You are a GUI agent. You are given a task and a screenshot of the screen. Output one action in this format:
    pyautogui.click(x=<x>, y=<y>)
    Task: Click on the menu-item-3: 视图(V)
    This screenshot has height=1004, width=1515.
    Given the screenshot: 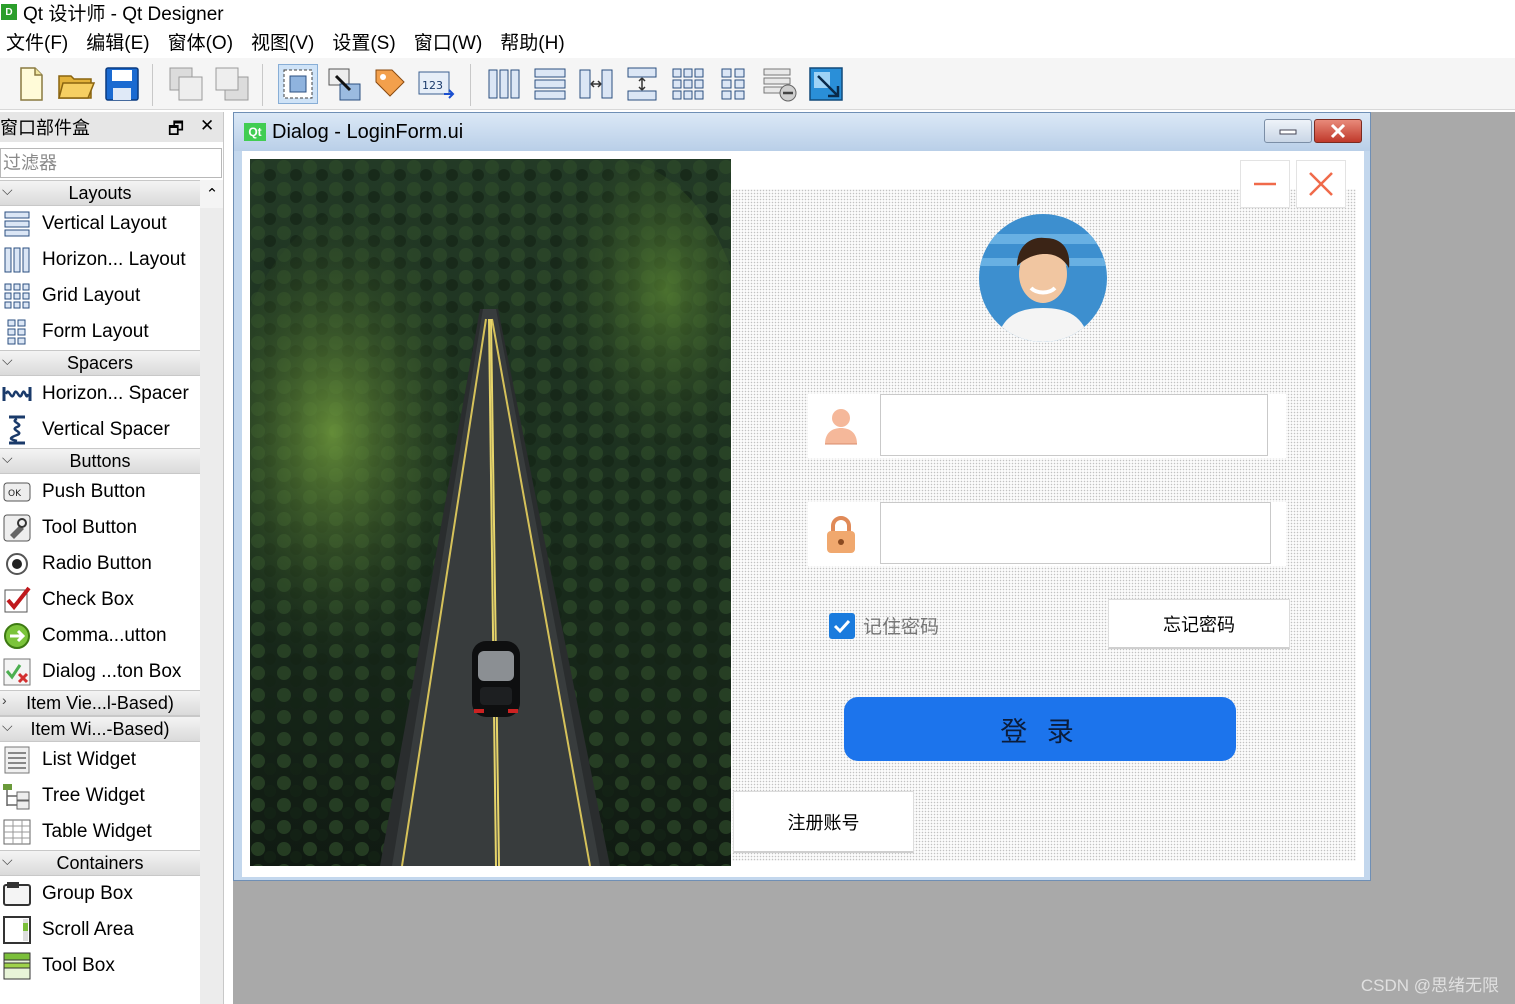 What is the action you would take?
    pyautogui.click(x=282, y=41)
    